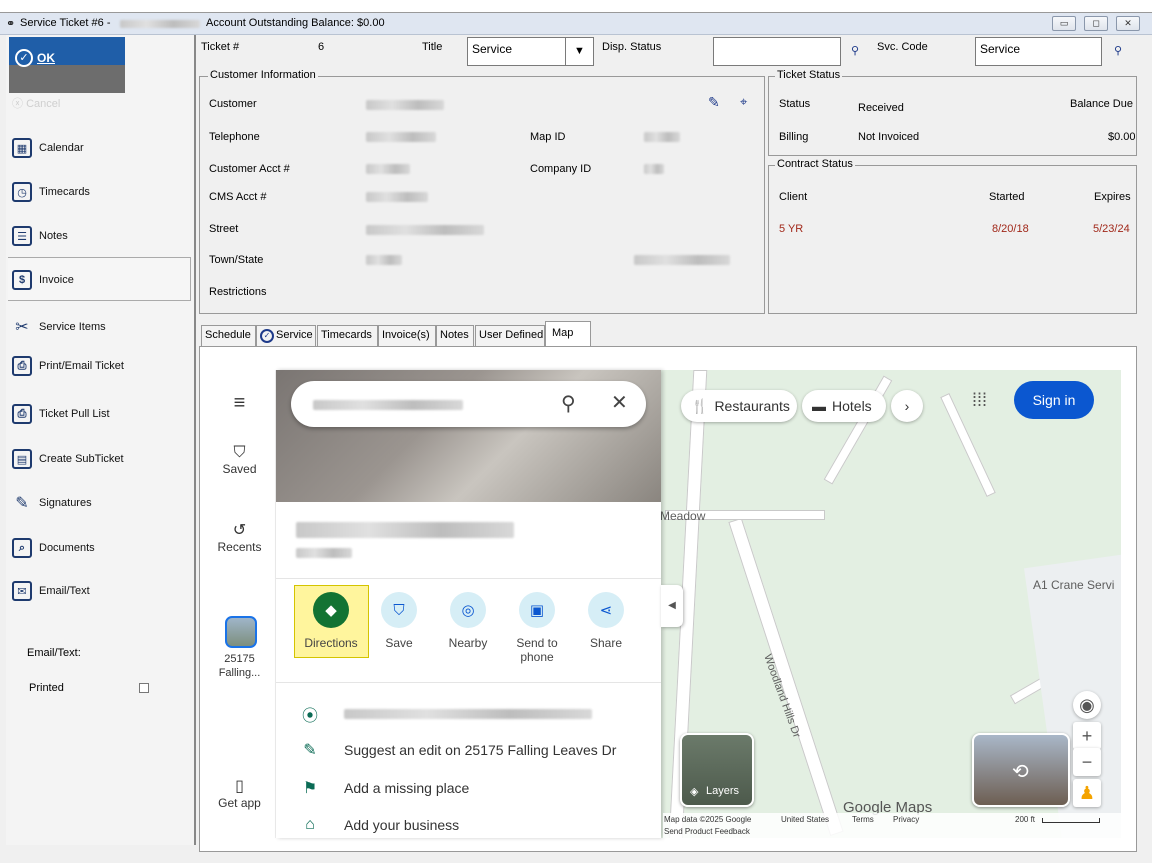  I want to click on add-business-row: ⌂ Add your business, so click(379, 825).